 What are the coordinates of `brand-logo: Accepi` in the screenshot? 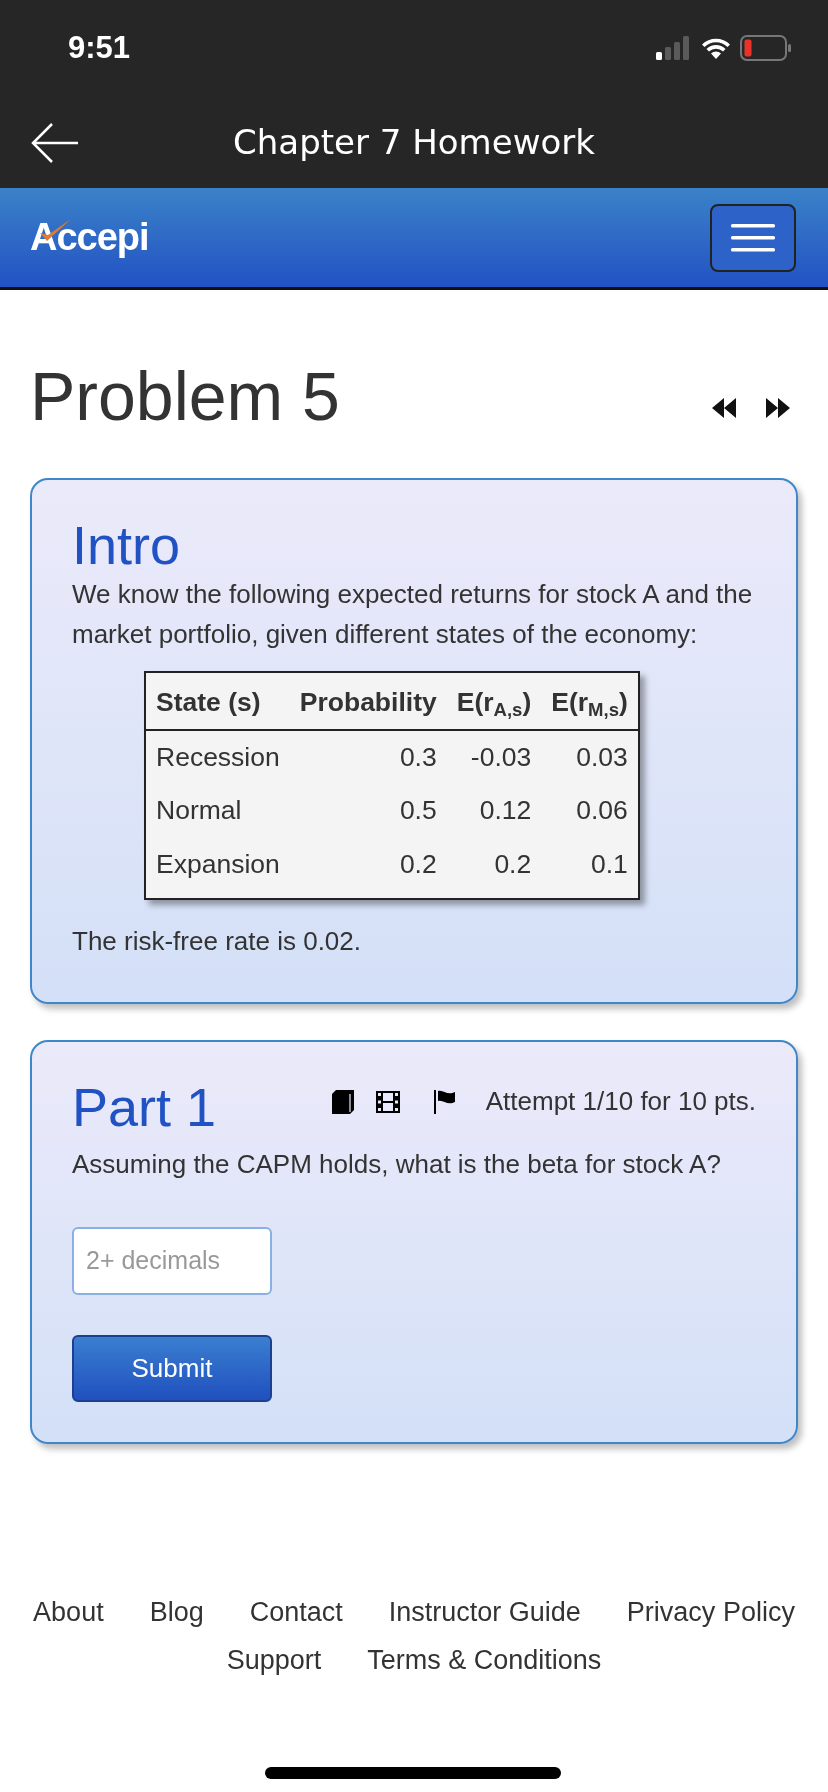 It's located at (89, 237).